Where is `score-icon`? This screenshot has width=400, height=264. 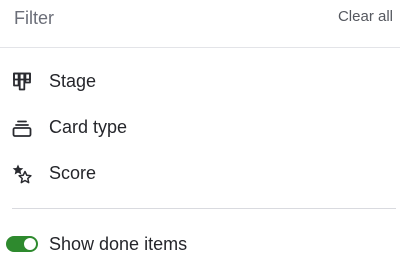 score-icon is located at coordinates (22, 174).